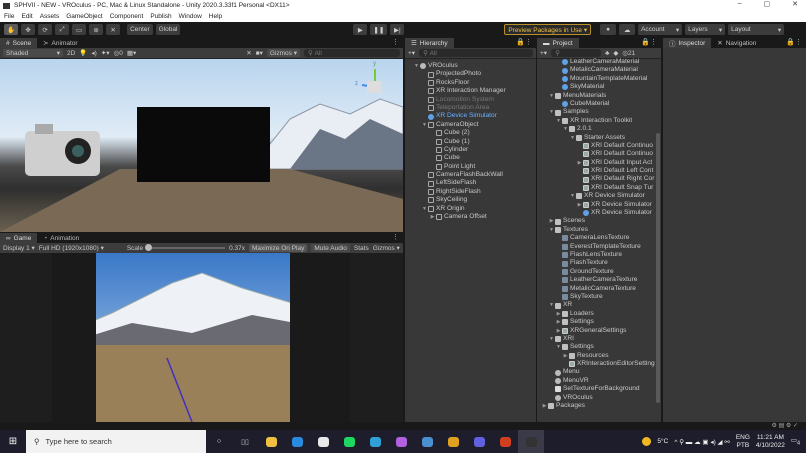 The image size is (806, 453). I want to click on tab-project: ▬ Project, so click(558, 43).